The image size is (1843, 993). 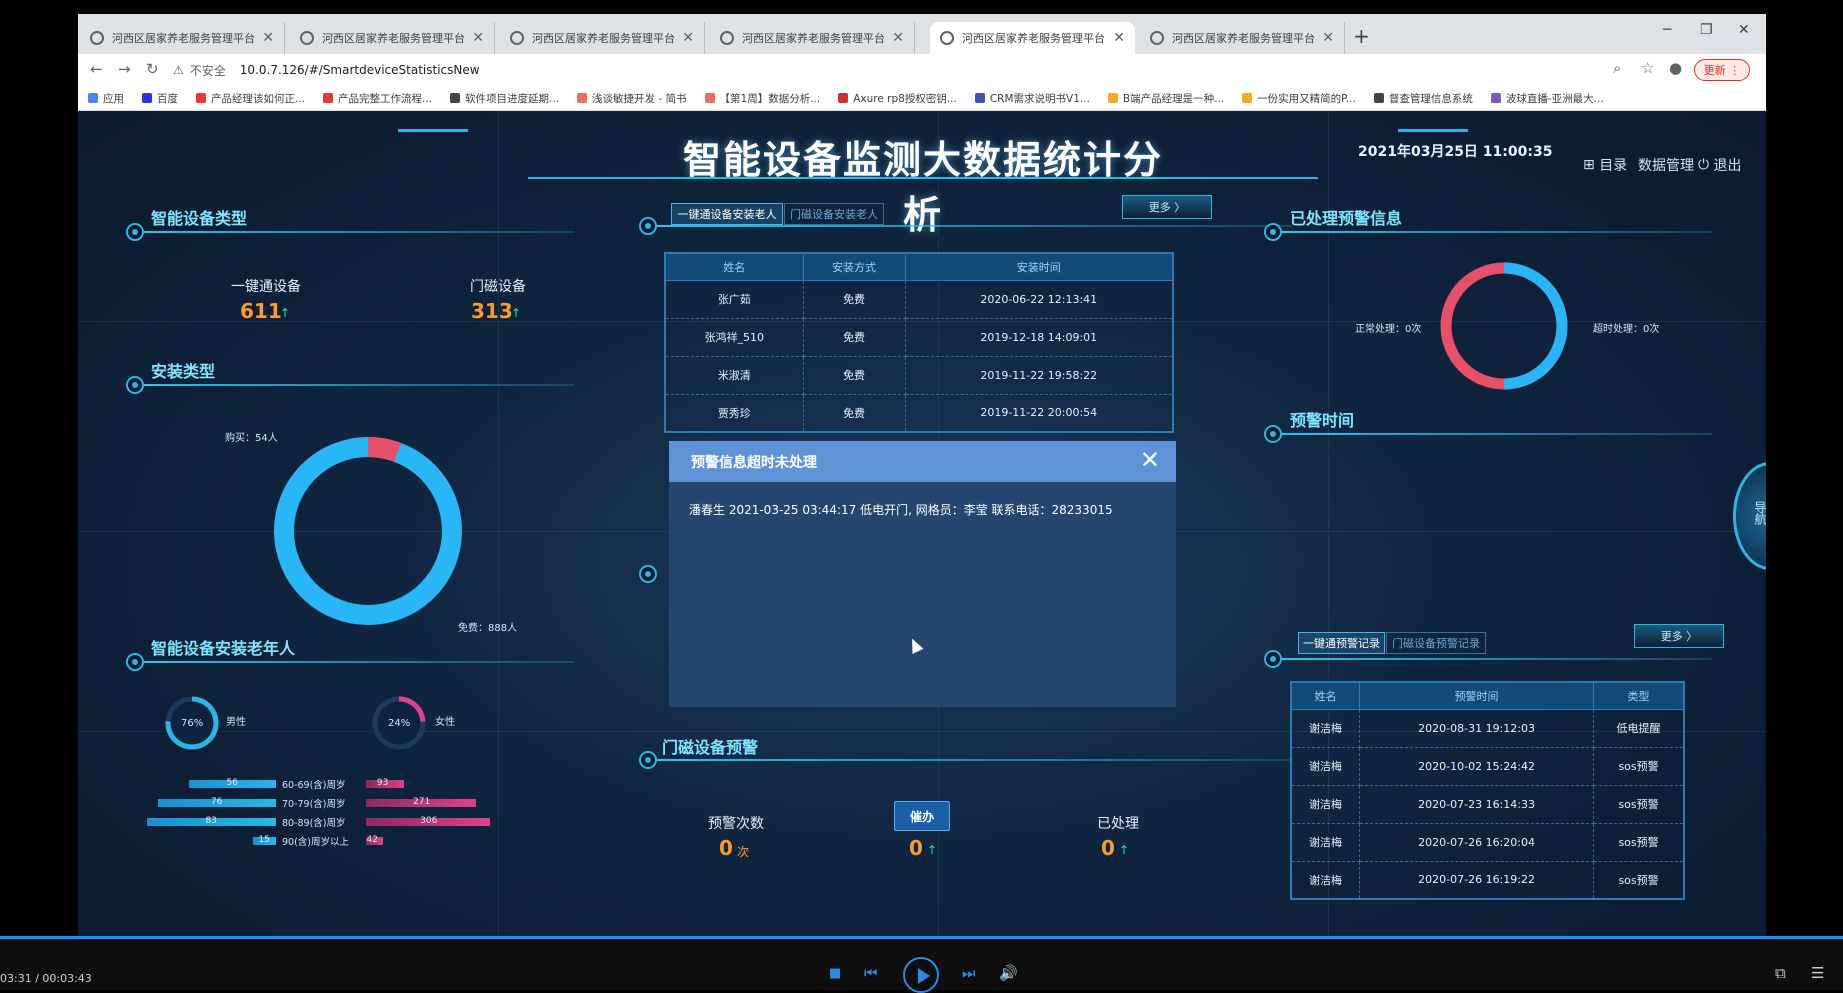 What do you see at coordinates (314, 823) in the screenshot?
I see `age-group-label: 80-89(含)周岁` at bounding box center [314, 823].